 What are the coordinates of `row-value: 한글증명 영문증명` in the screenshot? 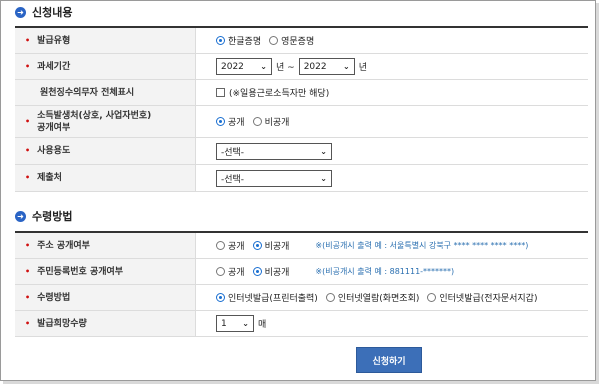 It's located at (391, 40).